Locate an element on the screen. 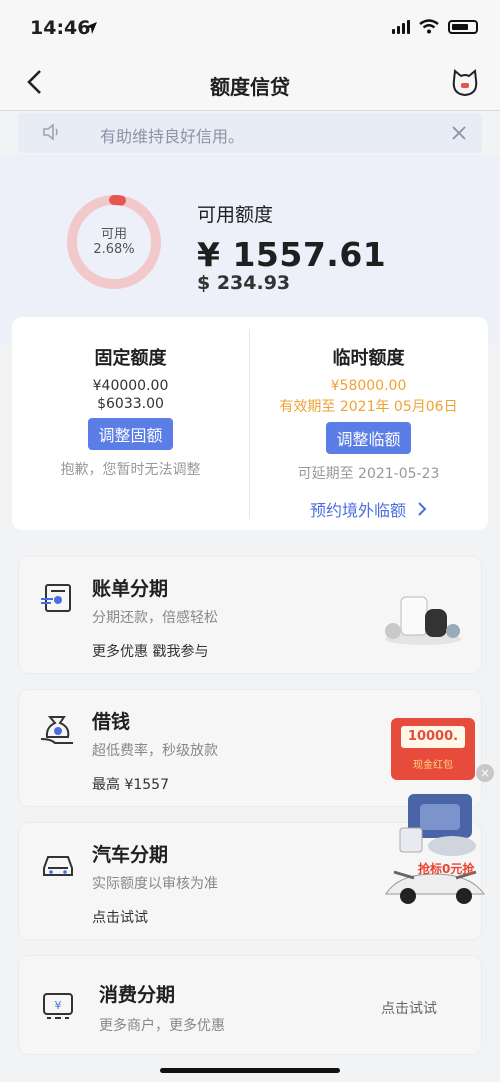 This screenshot has width=500, height=1082. wifi-icon is located at coordinates (429, 26).